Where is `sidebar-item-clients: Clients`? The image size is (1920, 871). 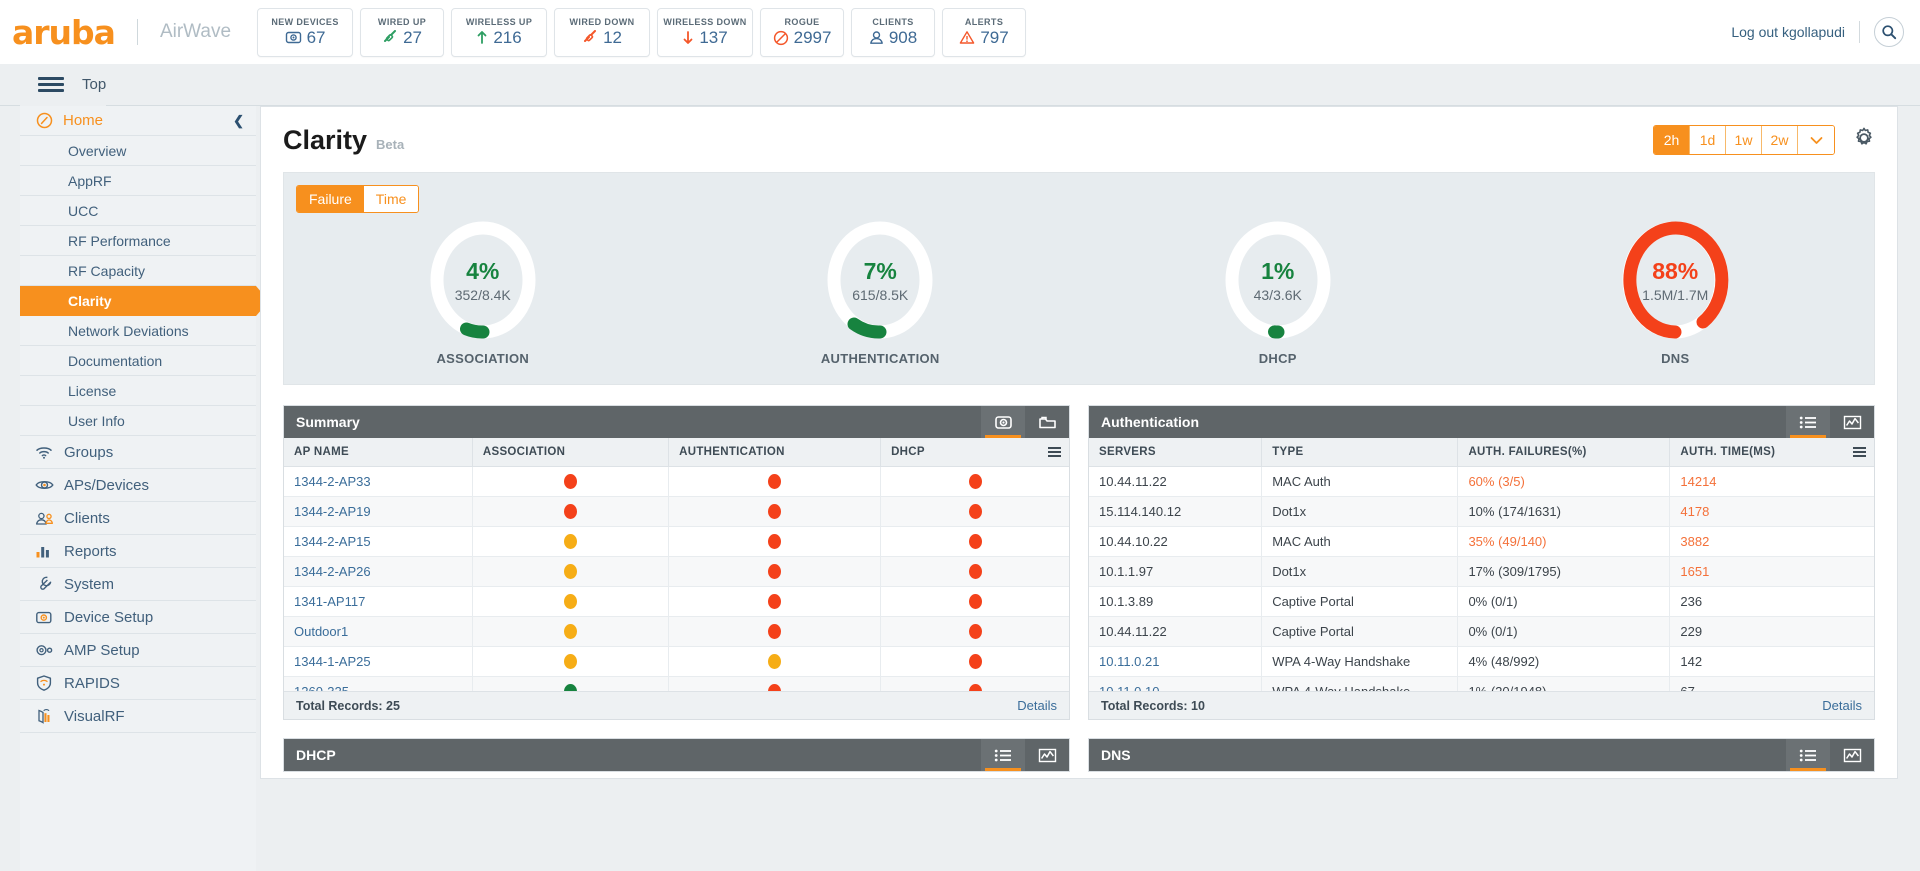
sidebar-item-clients: Clients is located at coordinates (138, 518).